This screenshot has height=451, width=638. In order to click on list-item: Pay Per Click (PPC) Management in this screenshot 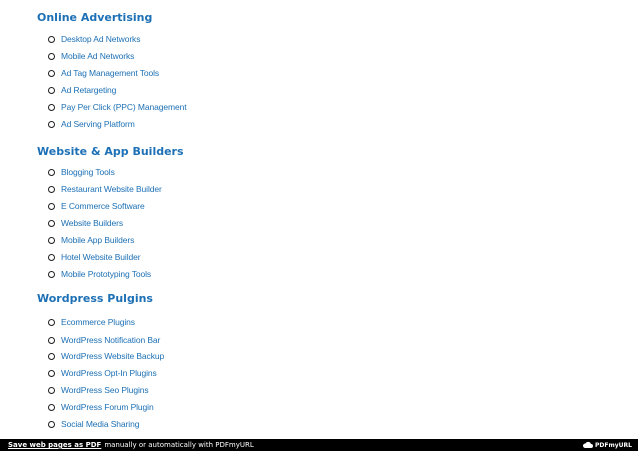, I will do `click(117, 107)`.